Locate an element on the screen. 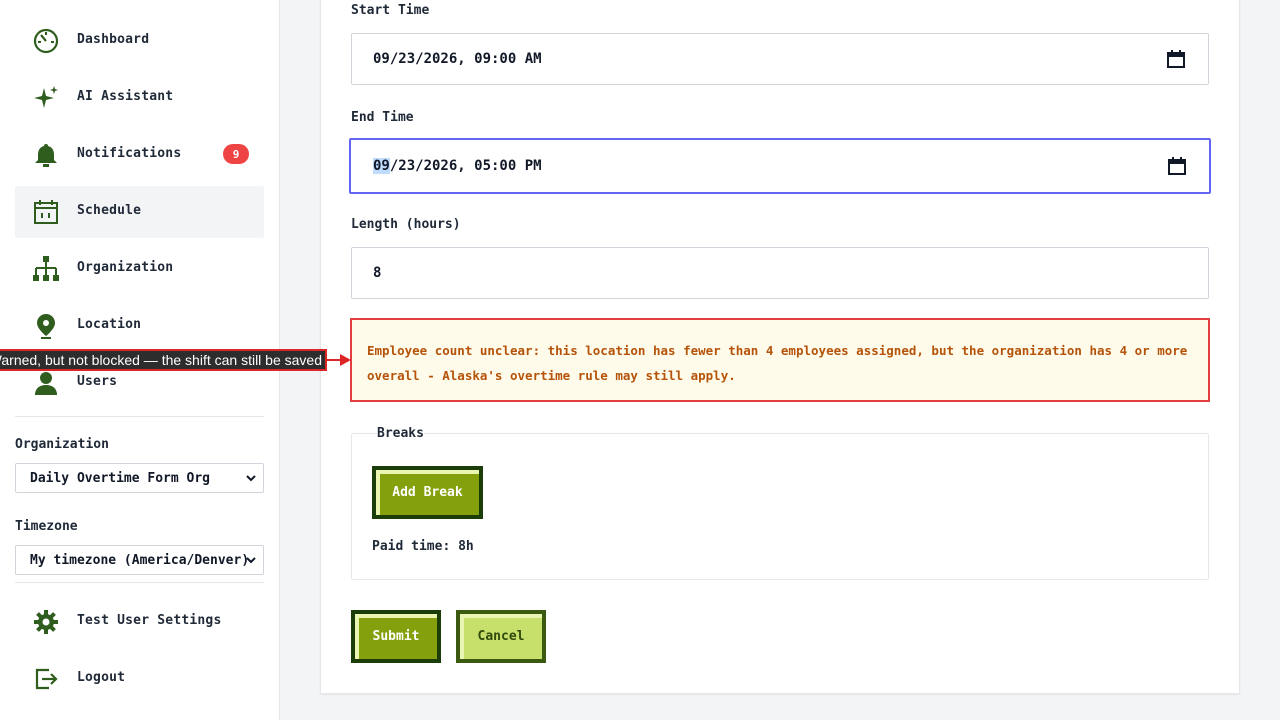  add-break-button-label: Add Break is located at coordinates (427, 492).